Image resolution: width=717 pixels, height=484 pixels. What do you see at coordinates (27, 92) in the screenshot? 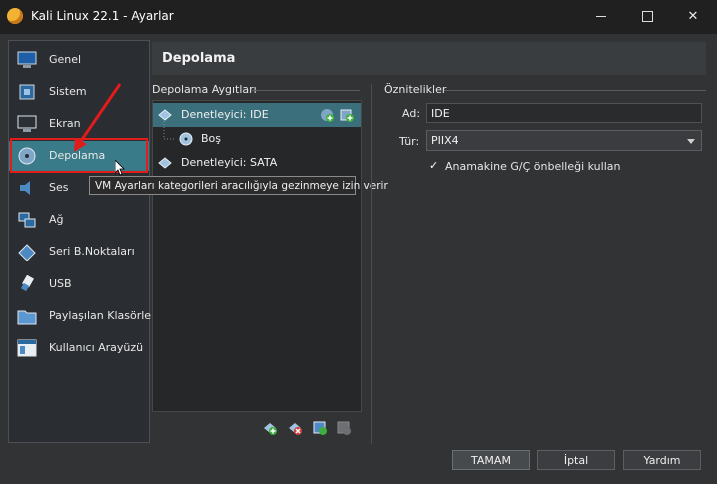
I see `chip-icon` at bounding box center [27, 92].